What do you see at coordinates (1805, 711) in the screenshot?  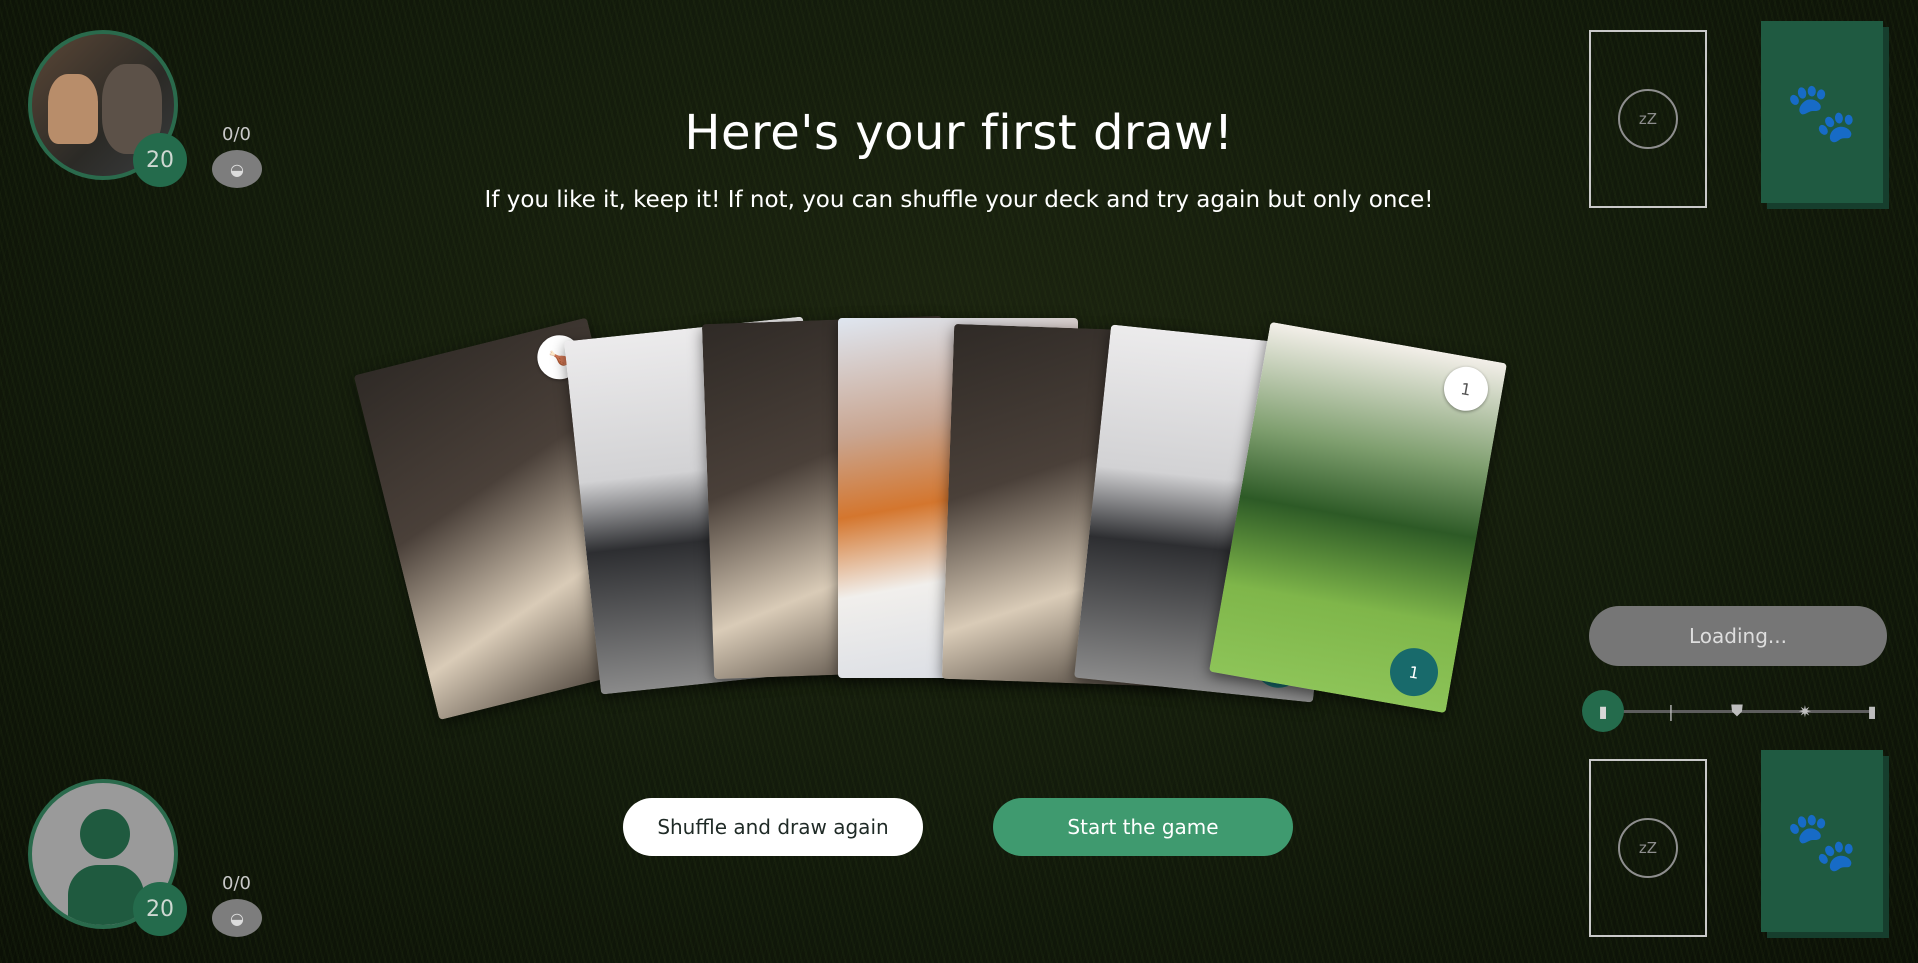 I see `burst-icon: ✷` at bounding box center [1805, 711].